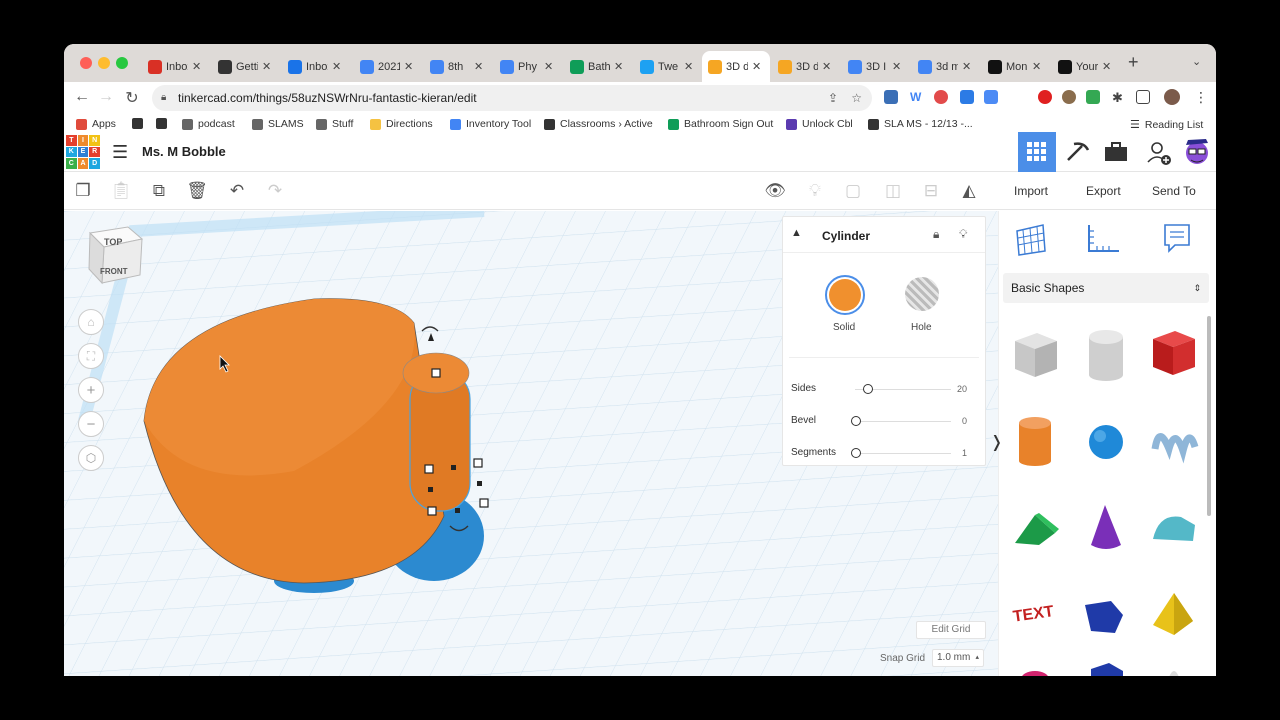 The width and height of the screenshot is (1280, 720). What do you see at coordinates (1159, 153) in the screenshot?
I see `add-user-icon` at bounding box center [1159, 153].